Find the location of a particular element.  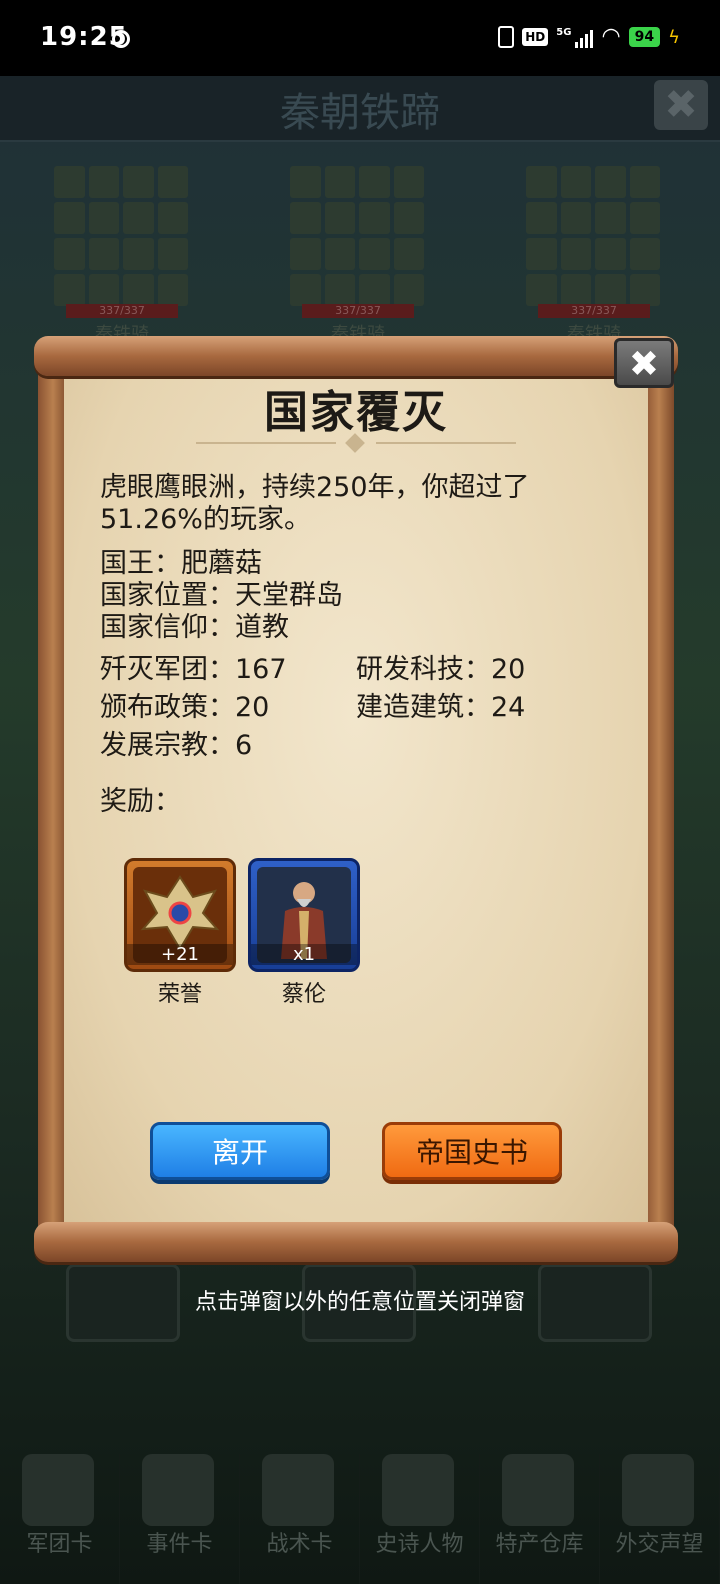

dialog-title: 国家覆灭 is located at coordinates (356, 412).